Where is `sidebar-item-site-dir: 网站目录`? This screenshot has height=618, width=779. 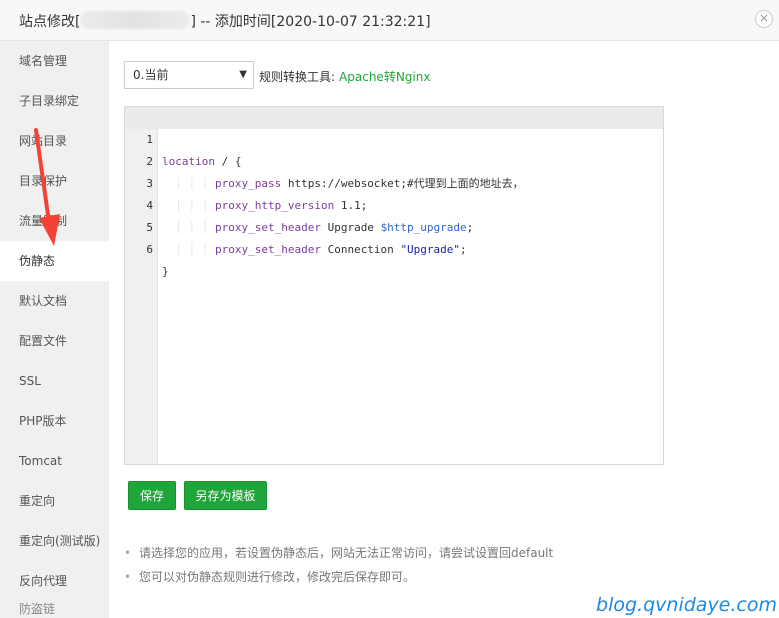
sidebar-item-site-dir: 网站目录 is located at coordinates (54, 141).